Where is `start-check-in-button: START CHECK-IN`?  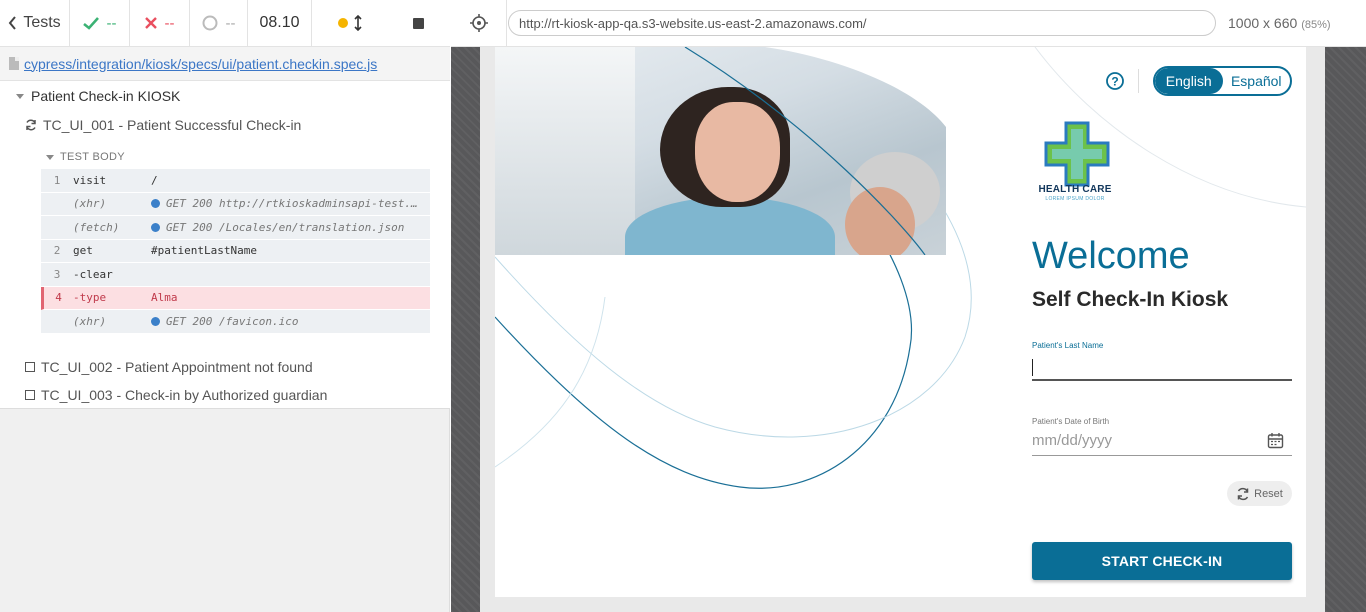
start-check-in-button: START CHECK-IN is located at coordinates (1162, 561).